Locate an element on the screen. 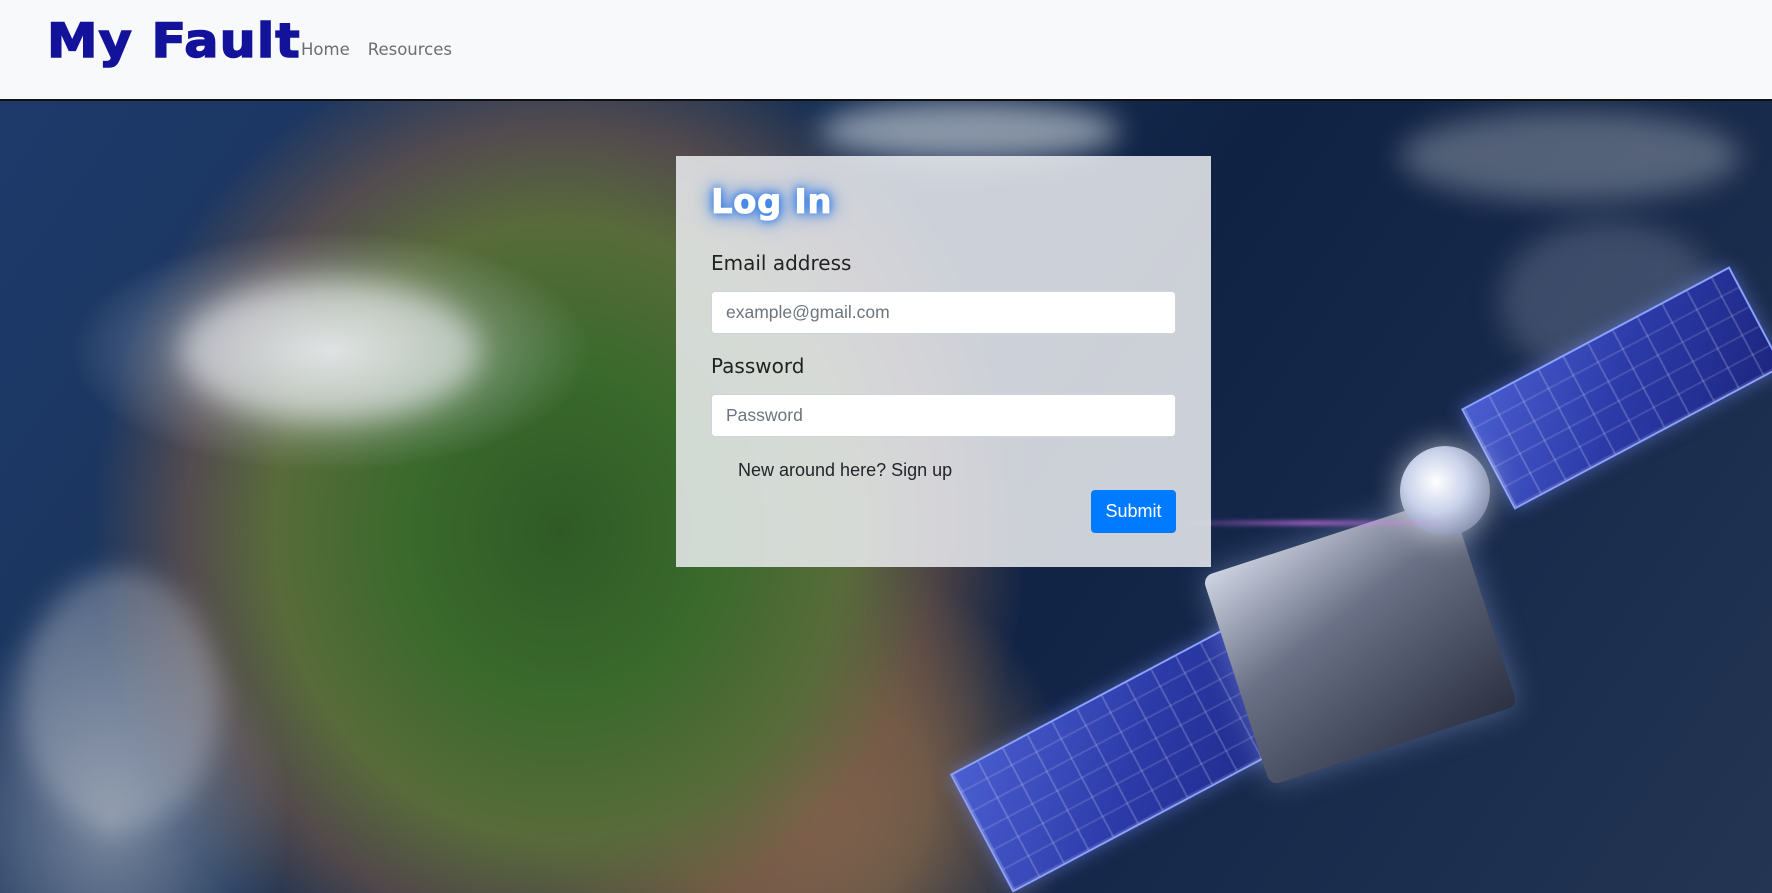  top-navbar: My Fault Home Resources is located at coordinates (886, 50).